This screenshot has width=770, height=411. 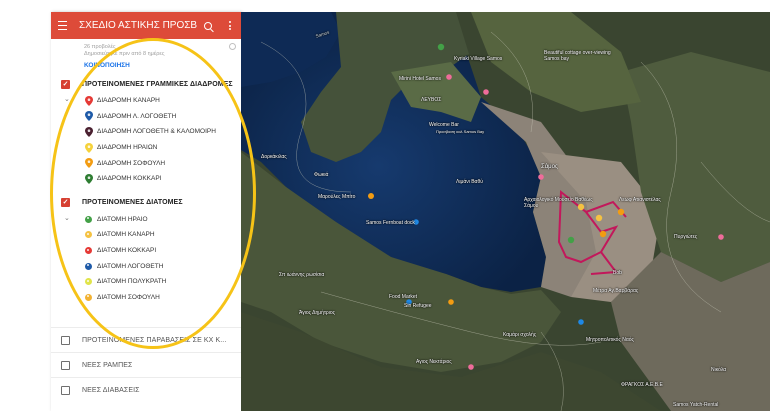 I want to click on search-icon, so click(x=208, y=25).